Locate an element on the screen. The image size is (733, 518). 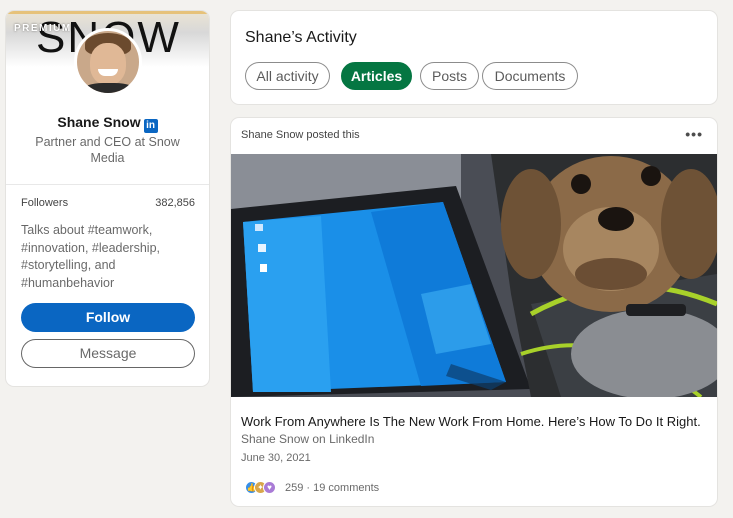
followers-row: Followers 382,856 is located at coordinates (108, 203).